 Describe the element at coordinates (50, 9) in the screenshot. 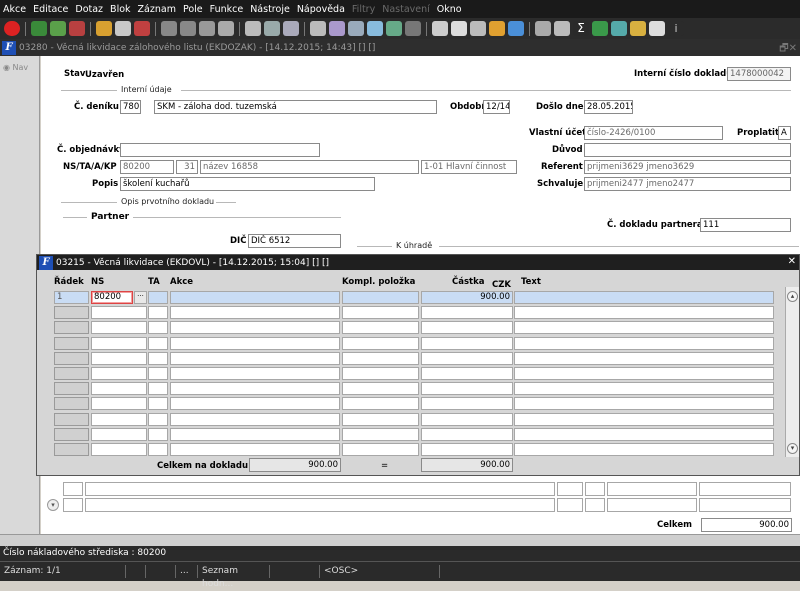

I see `menu-item-editace: Editace` at that location.